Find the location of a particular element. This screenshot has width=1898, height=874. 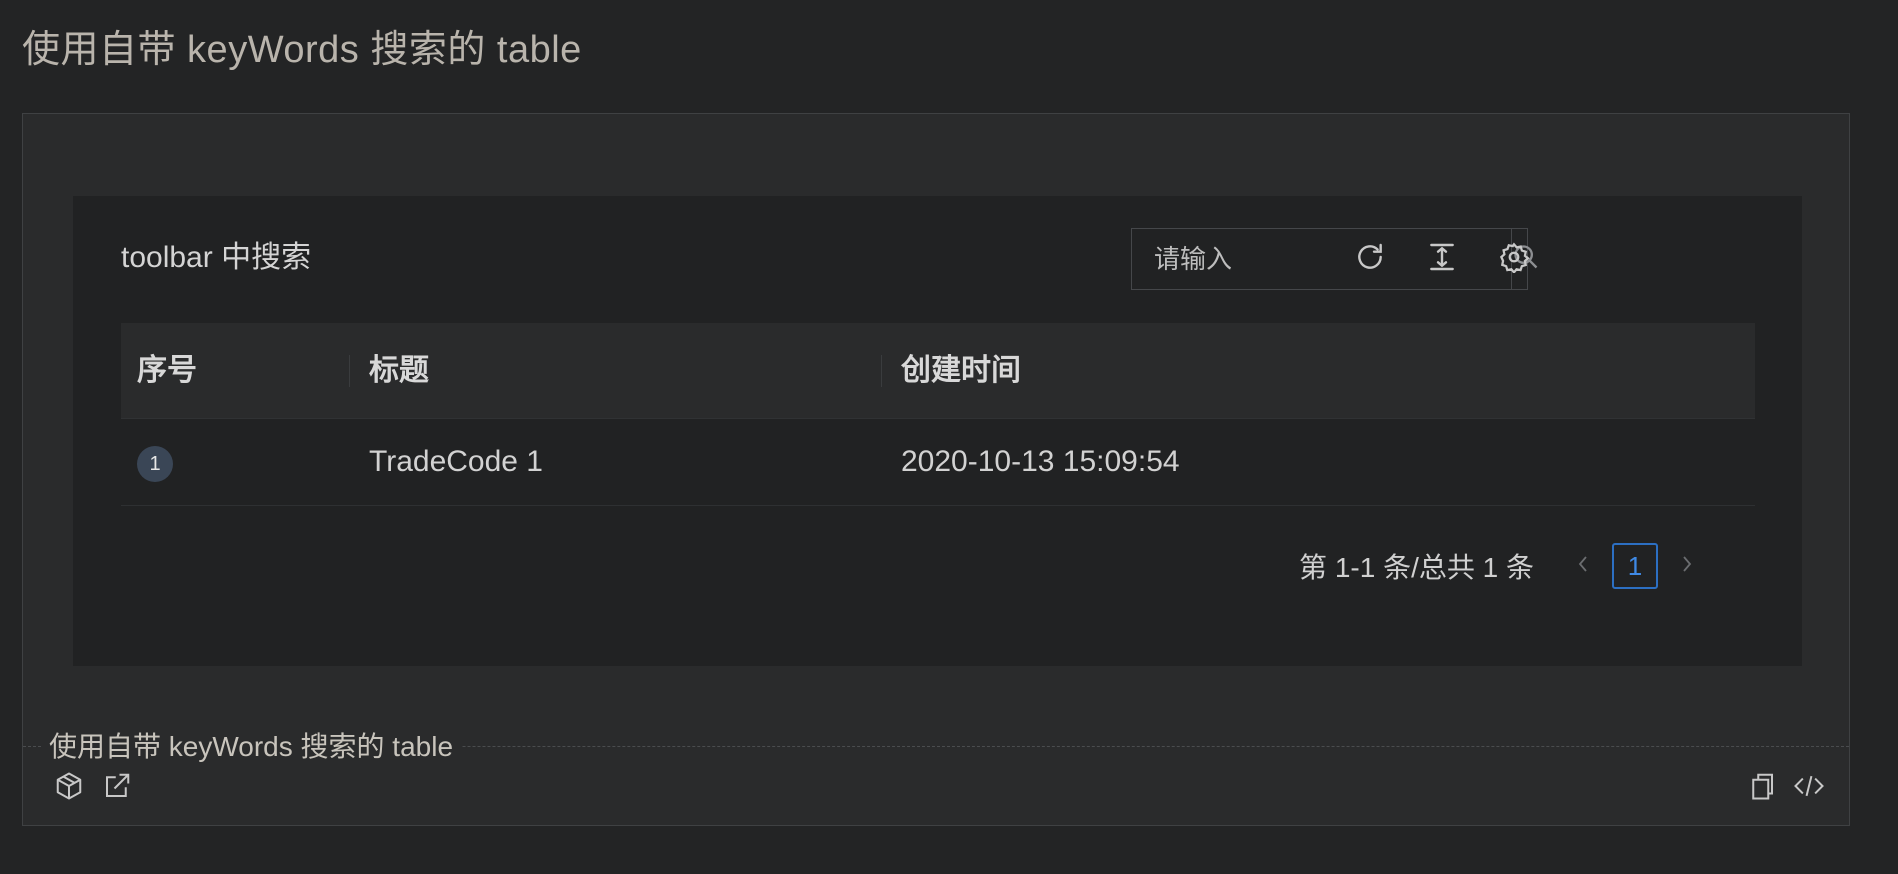

table-row: 1 TradeCode 1 2020-10-13 15:09:54 is located at coordinates (938, 462).